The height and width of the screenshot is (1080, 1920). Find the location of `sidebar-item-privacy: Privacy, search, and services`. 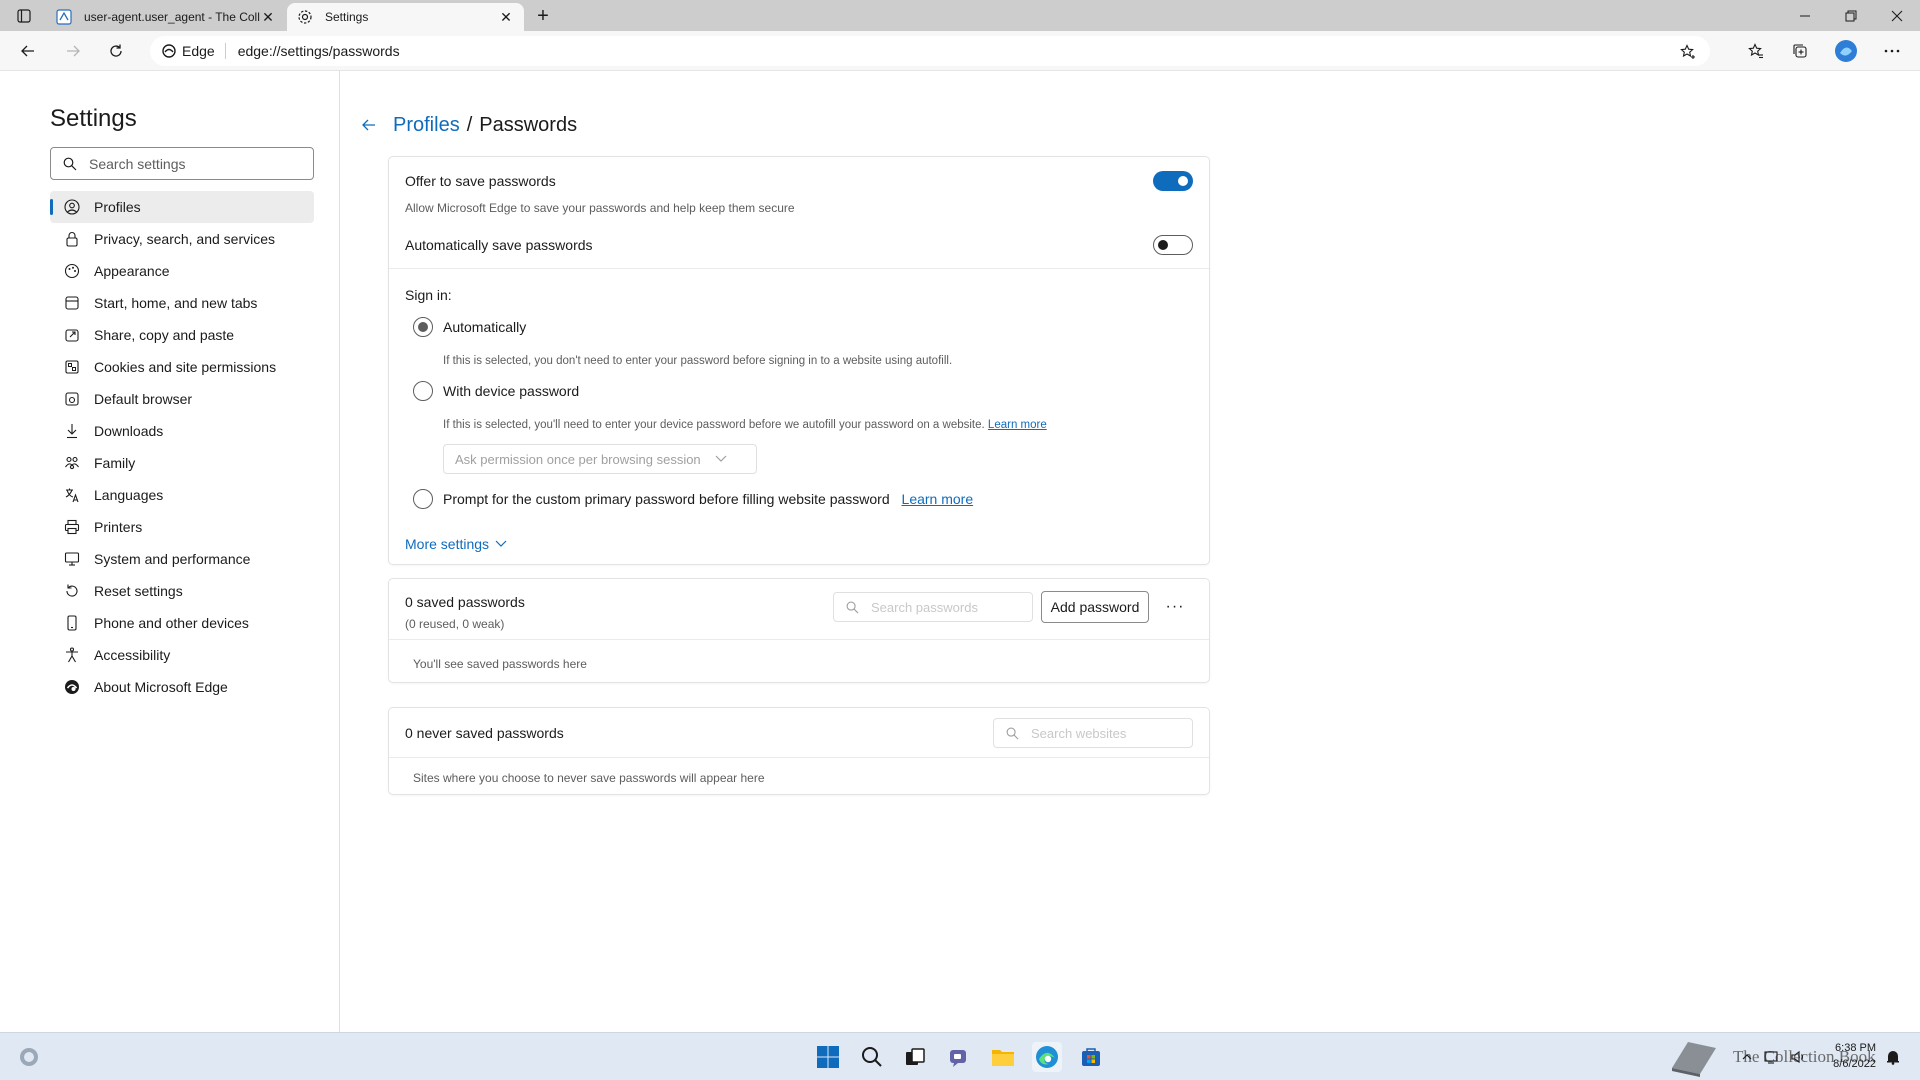

sidebar-item-privacy: Privacy, search, and services is located at coordinates (182, 239).